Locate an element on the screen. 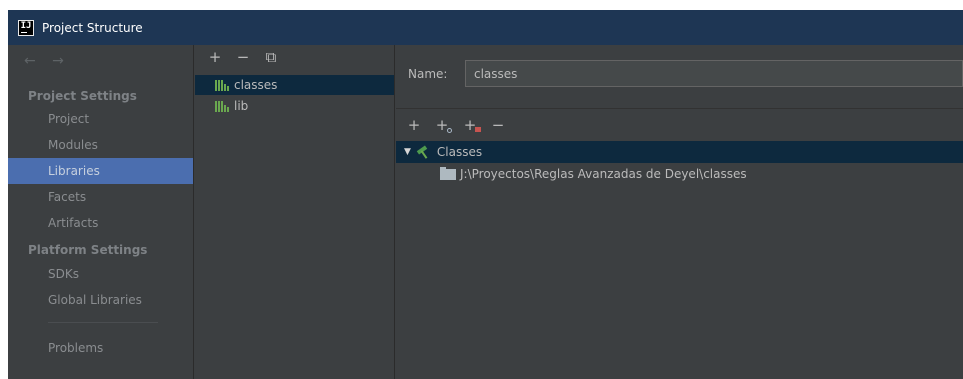  roots-toolbar: + + + − is located at coordinates (456, 125).